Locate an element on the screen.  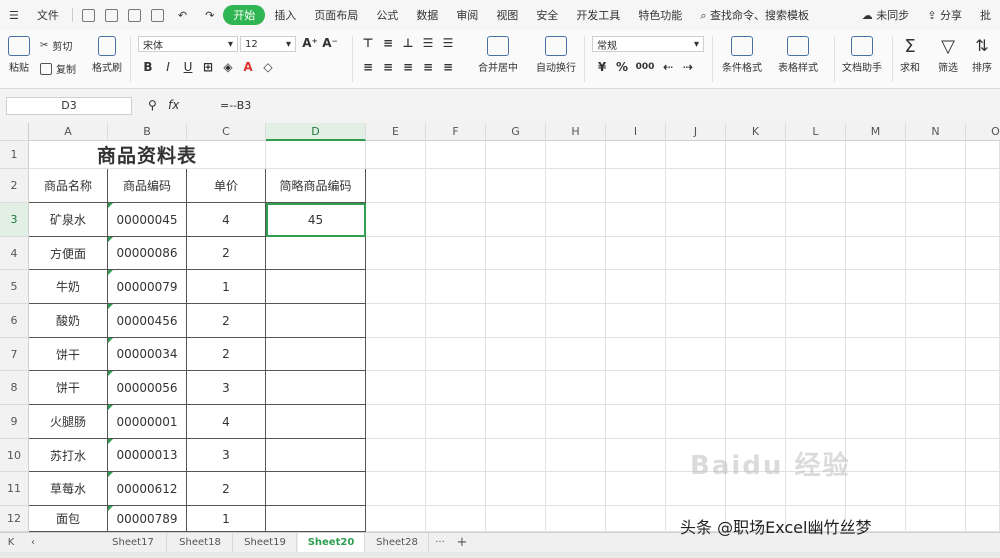
align-center-icon: ≡ is located at coordinates (388, 67).